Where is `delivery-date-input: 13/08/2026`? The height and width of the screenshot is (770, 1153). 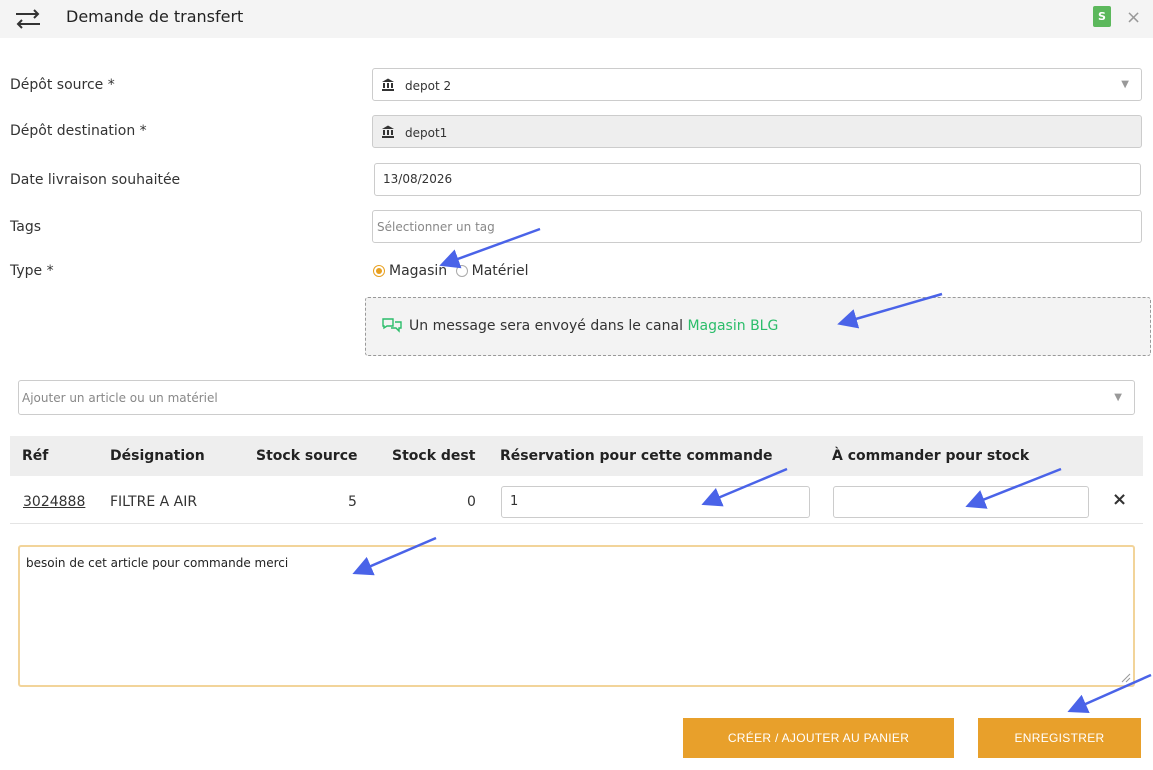 delivery-date-input: 13/08/2026 is located at coordinates (757, 179).